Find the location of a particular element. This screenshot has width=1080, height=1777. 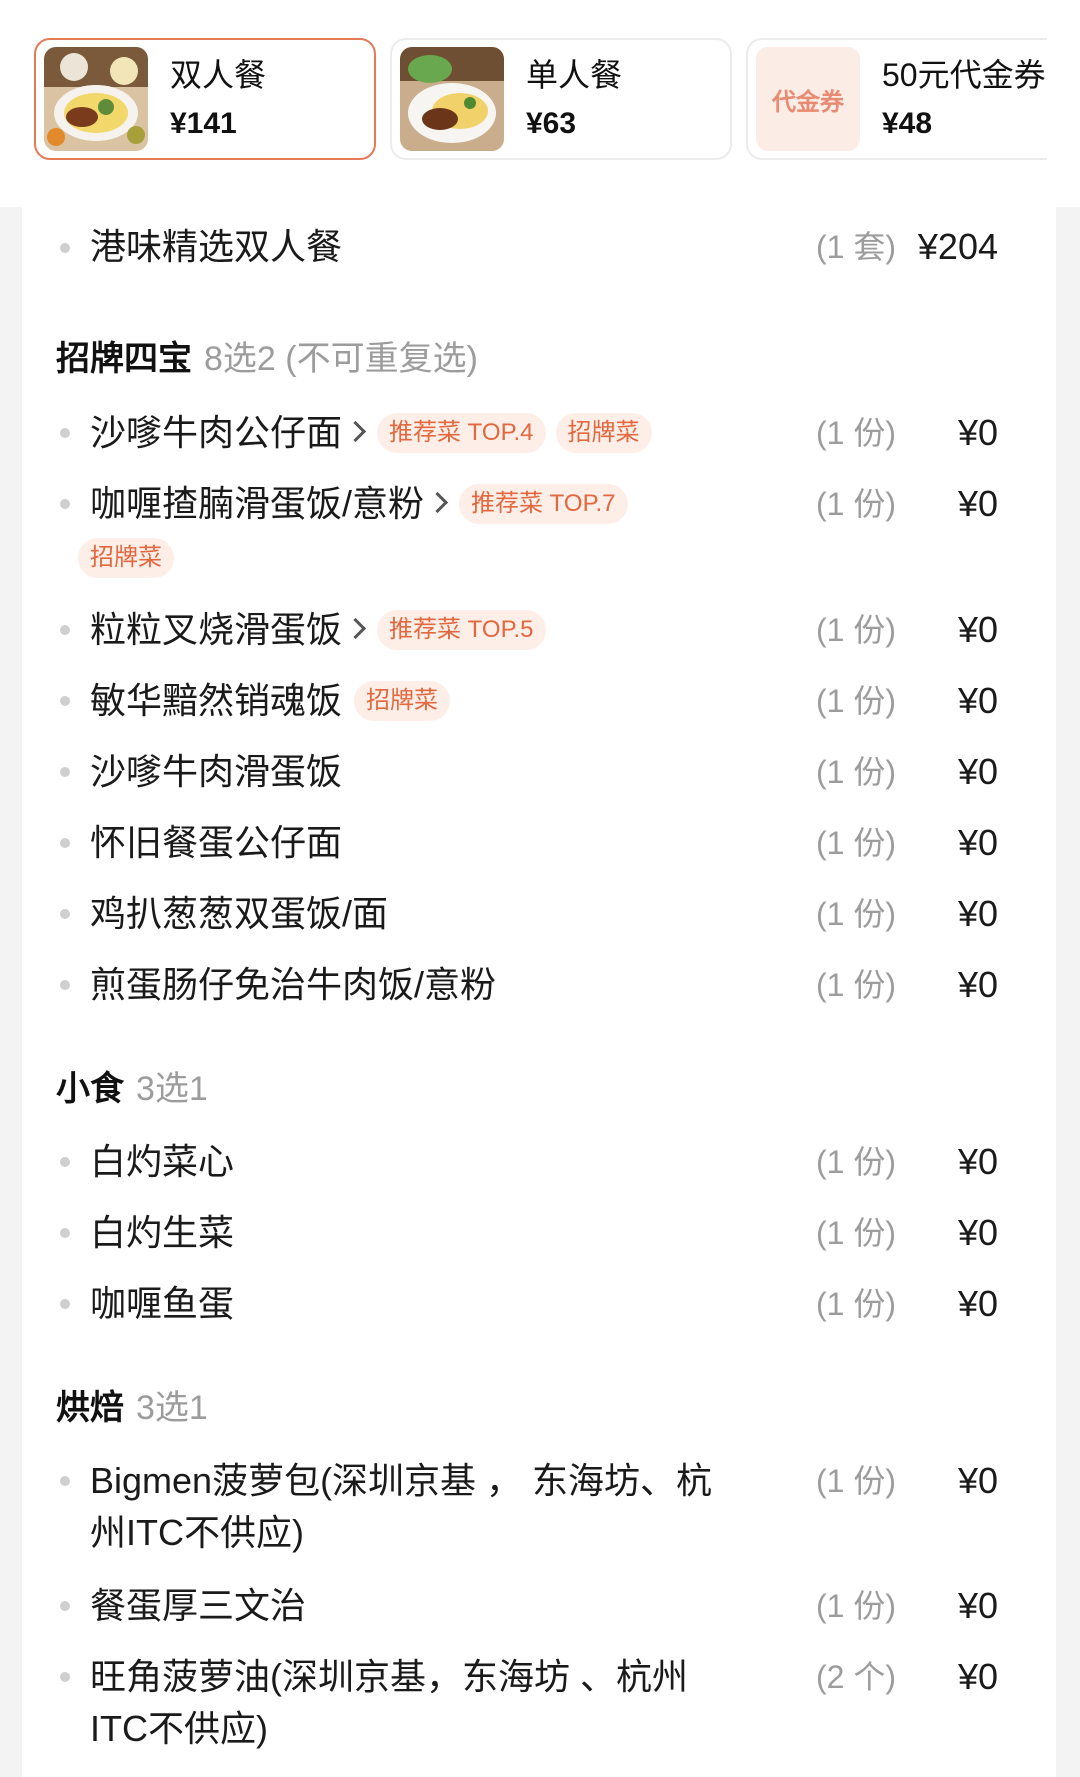

list-item: 沙嗲牛肉公仔面 推荐菜 TOP.4 招牌菜 (1 份) ¥0 is located at coordinates (539, 433).